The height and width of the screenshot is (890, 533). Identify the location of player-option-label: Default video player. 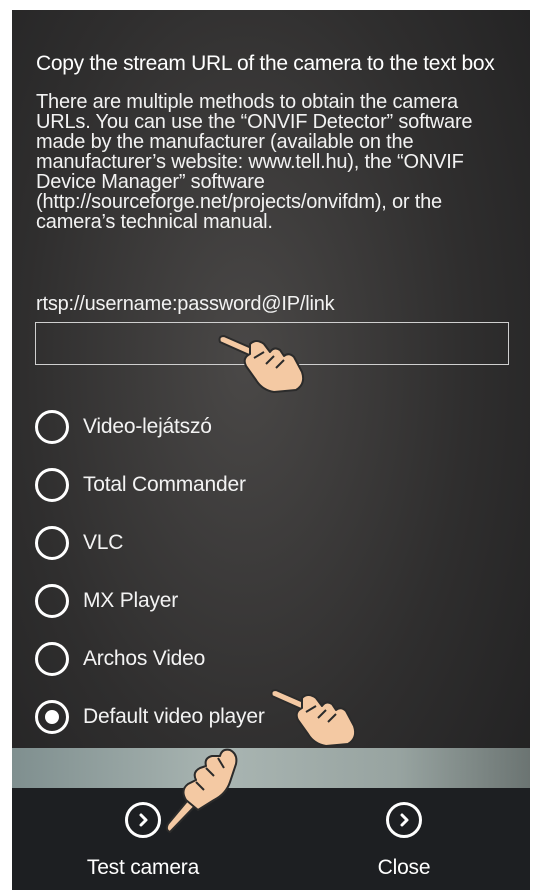
(174, 716).